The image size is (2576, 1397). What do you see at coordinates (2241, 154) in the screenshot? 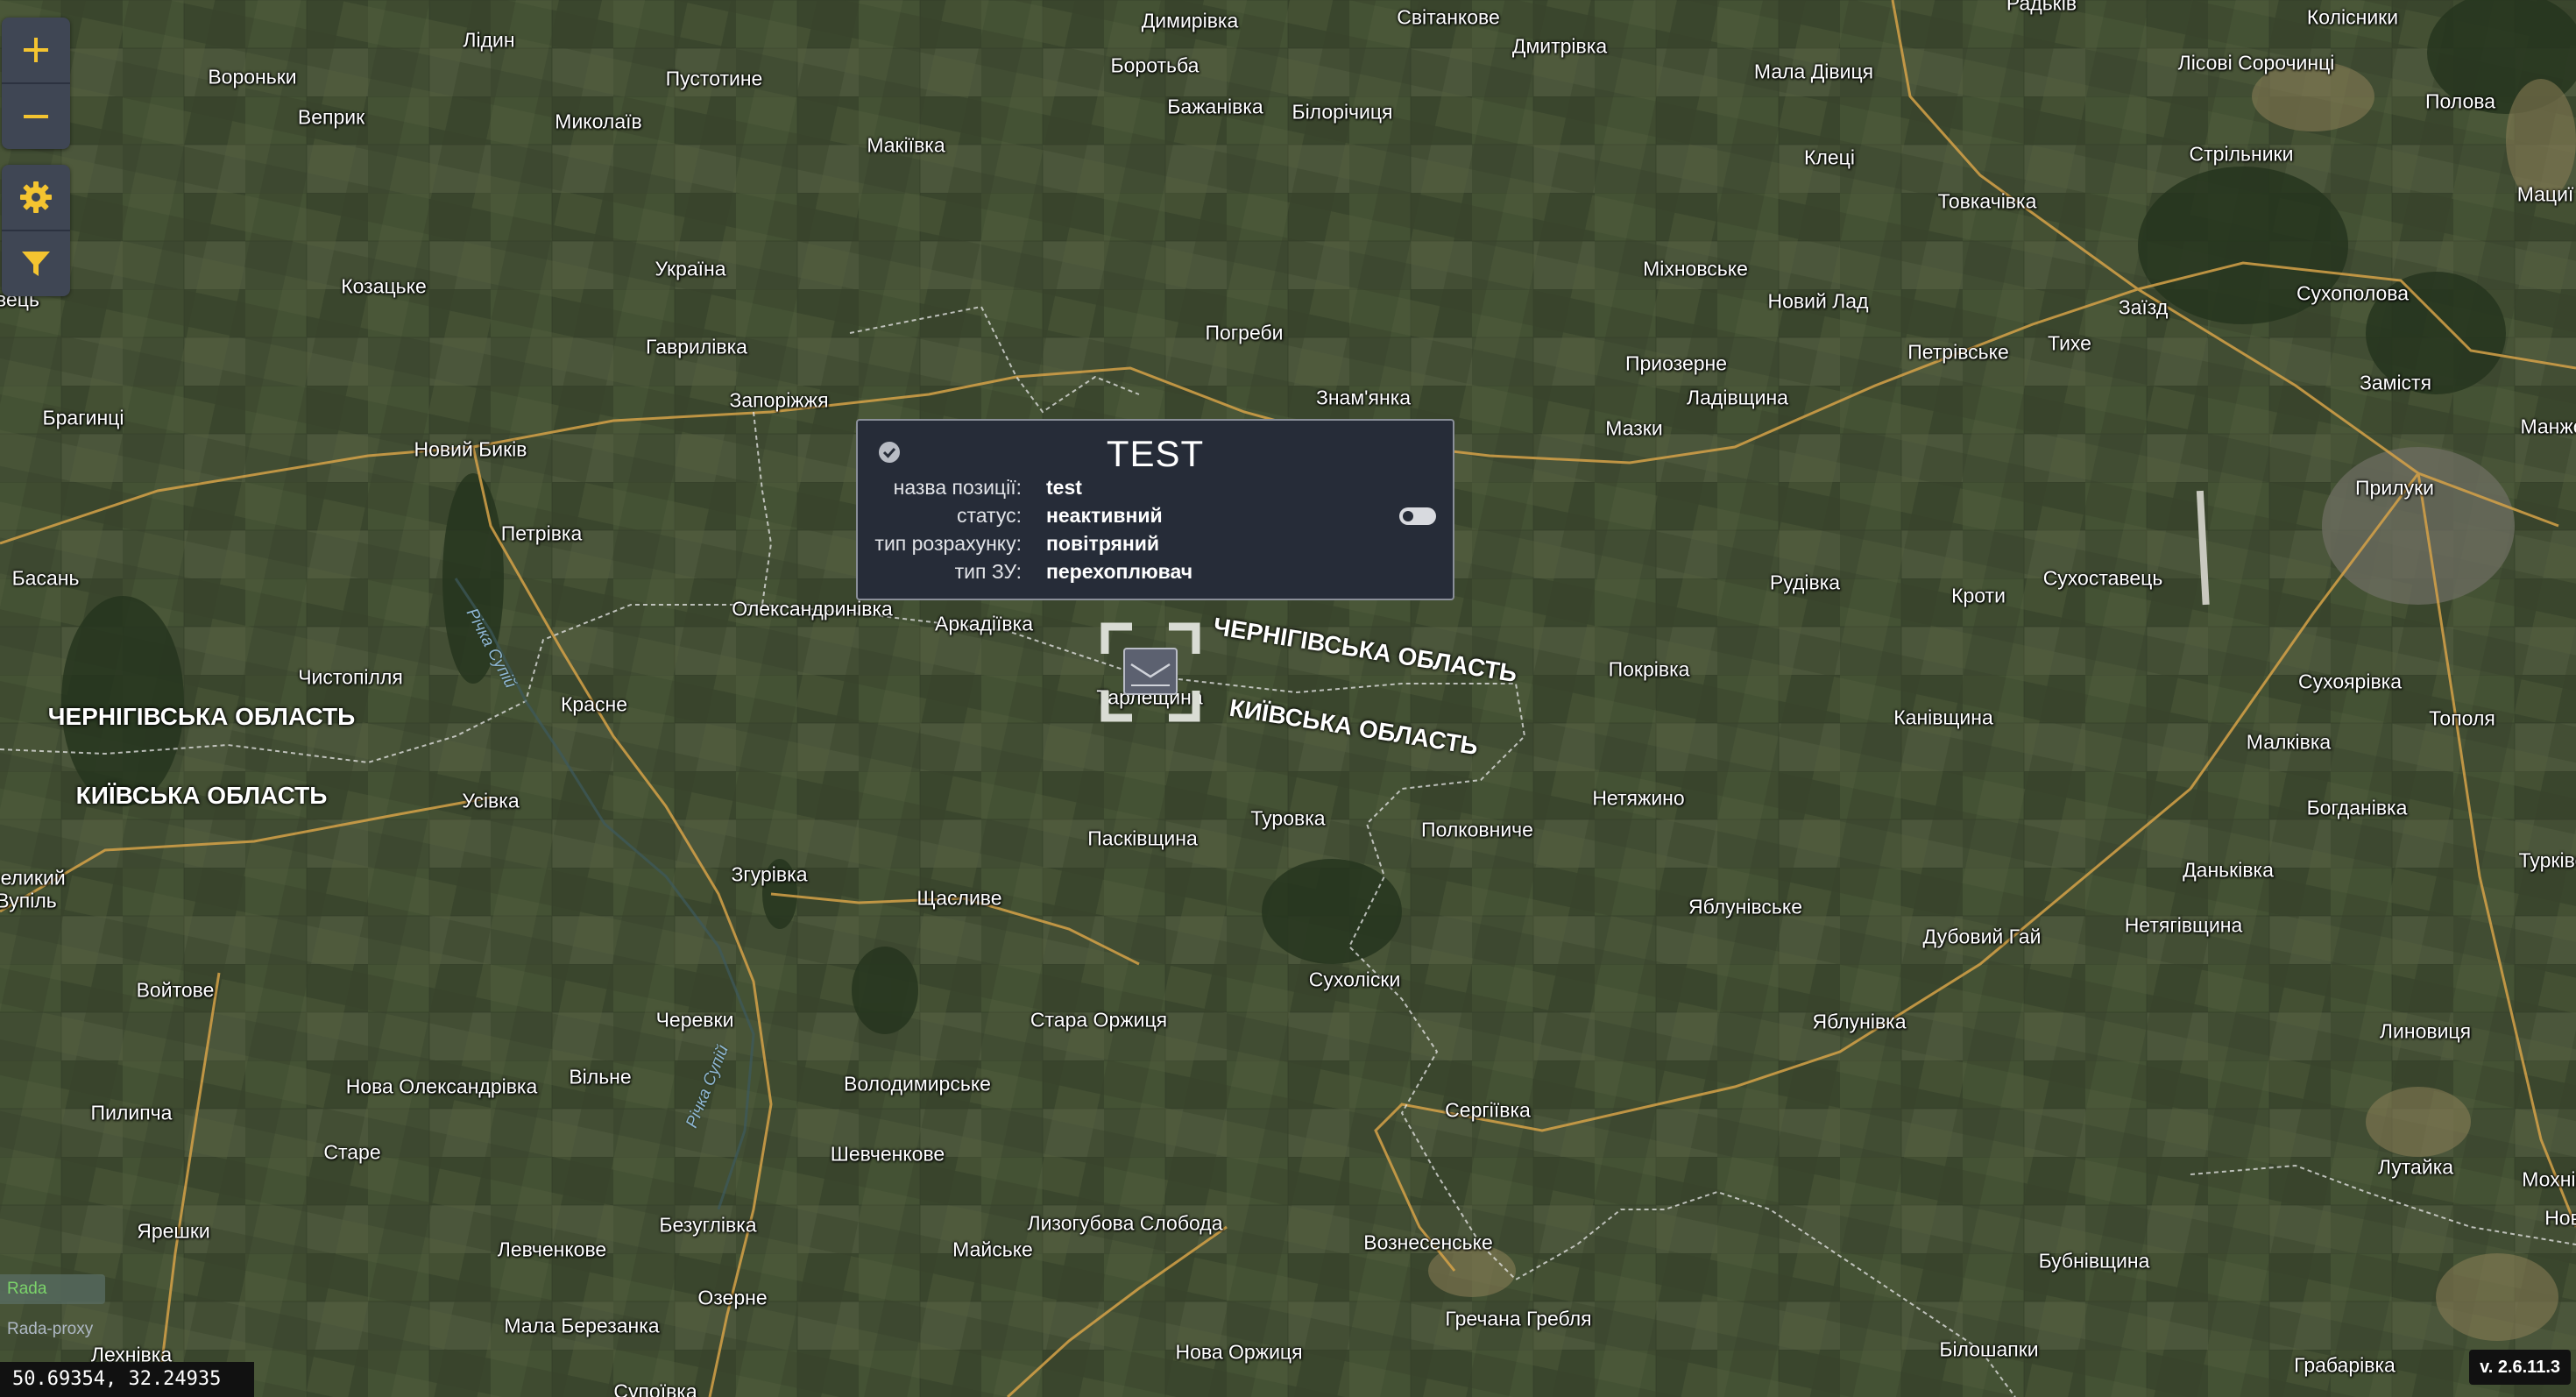
I see `place-label: Стрільники` at bounding box center [2241, 154].